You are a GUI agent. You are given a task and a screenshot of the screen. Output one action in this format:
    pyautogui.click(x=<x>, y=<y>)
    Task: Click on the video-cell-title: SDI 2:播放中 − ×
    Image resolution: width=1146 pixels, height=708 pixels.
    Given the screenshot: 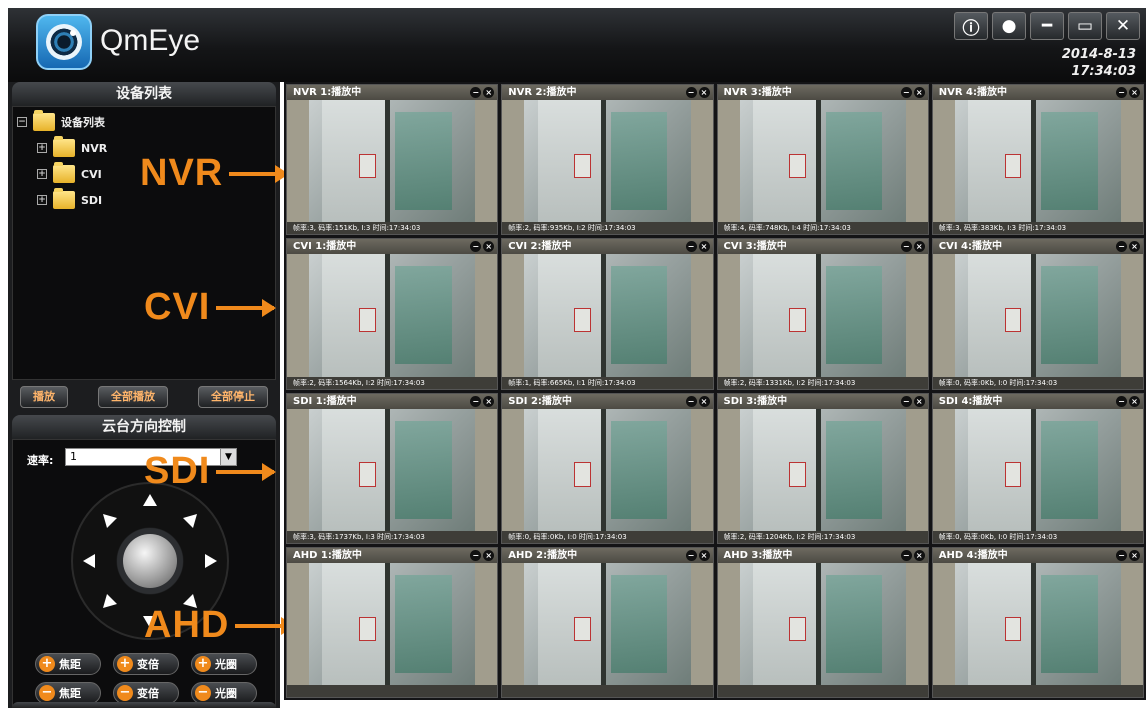 What is the action you would take?
    pyautogui.click(x=607, y=401)
    